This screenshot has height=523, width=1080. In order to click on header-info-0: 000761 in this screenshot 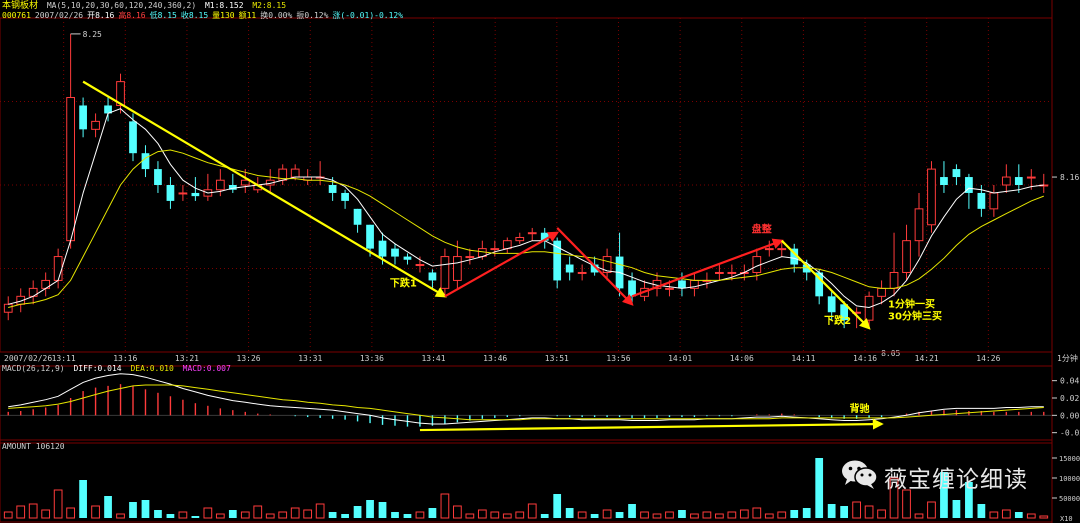, I will do `click(16, 15)`.